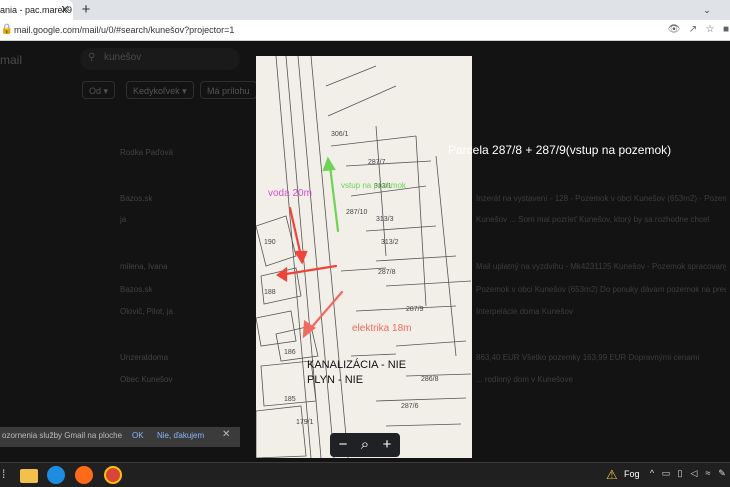 This screenshot has height=487, width=730. What do you see at coordinates (666, 473) in the screenshot?
I see `network-icon: ▭` at bounding box center [666, 473].